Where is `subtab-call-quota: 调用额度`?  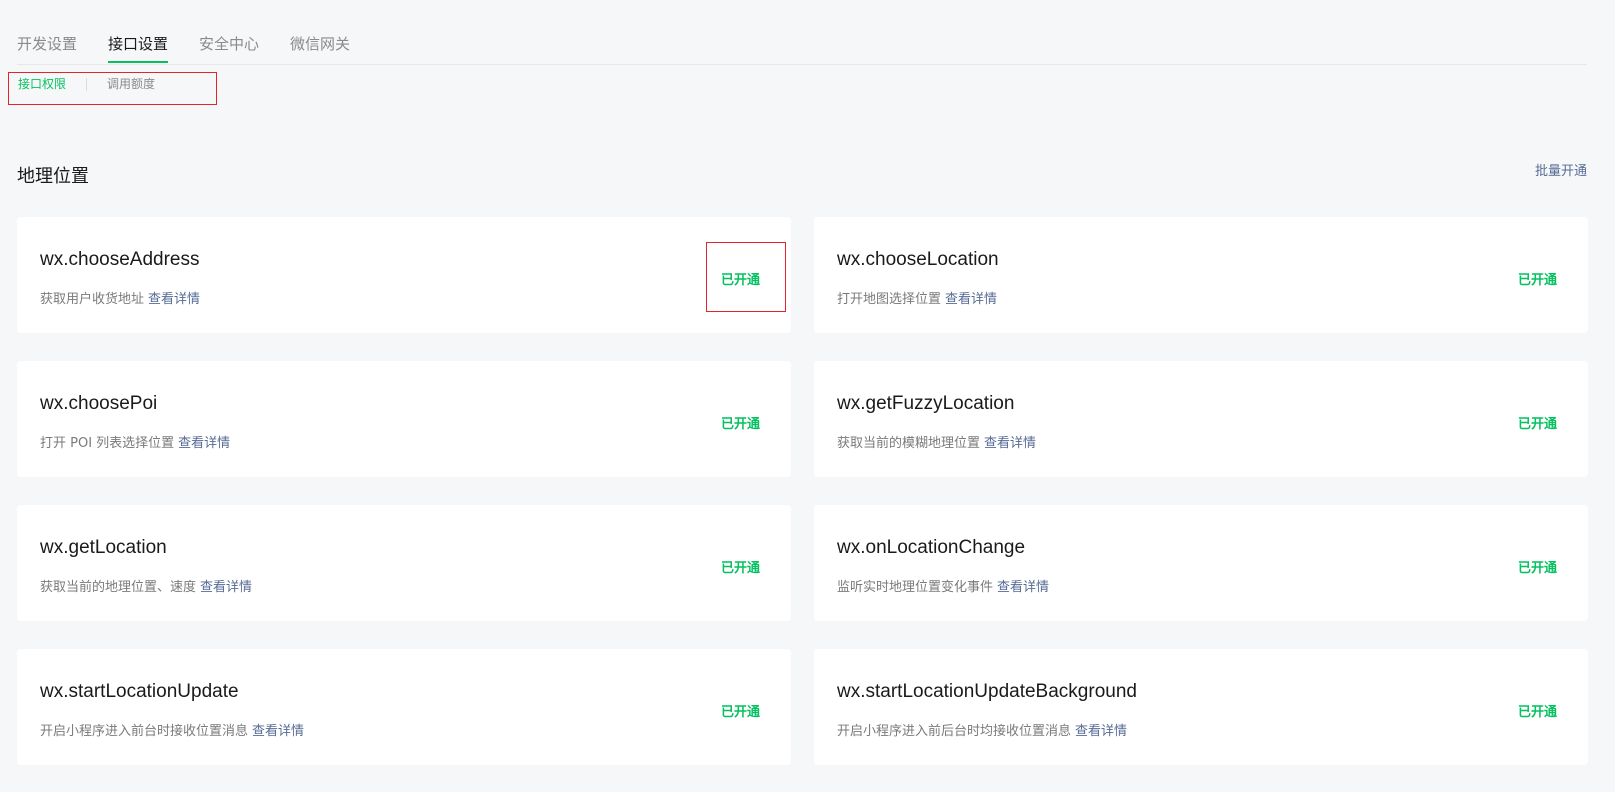 subtab-call-quota: 调用额度 is located at coordinates (131, 84).